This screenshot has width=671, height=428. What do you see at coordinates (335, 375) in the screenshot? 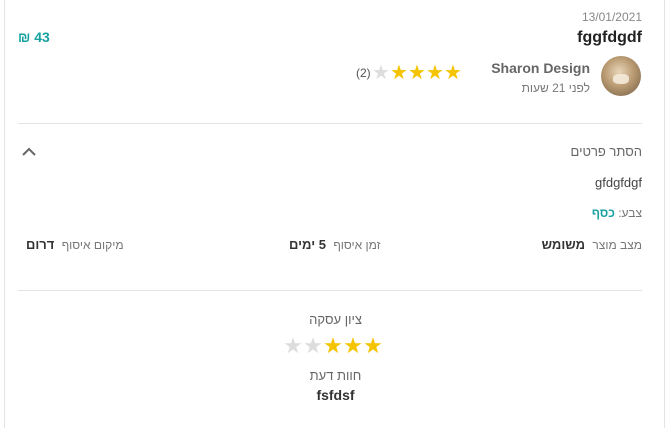
I see `opinion-label: חוות דעת` at bounding box center [335, 375].